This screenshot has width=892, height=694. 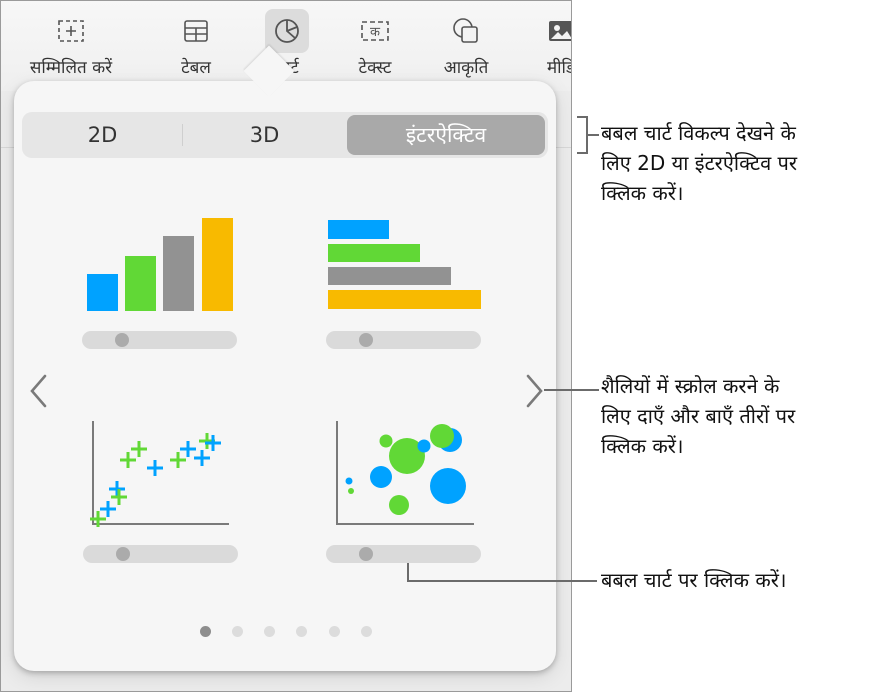 I want to click on segment-divider, so click(x=182, y=135).